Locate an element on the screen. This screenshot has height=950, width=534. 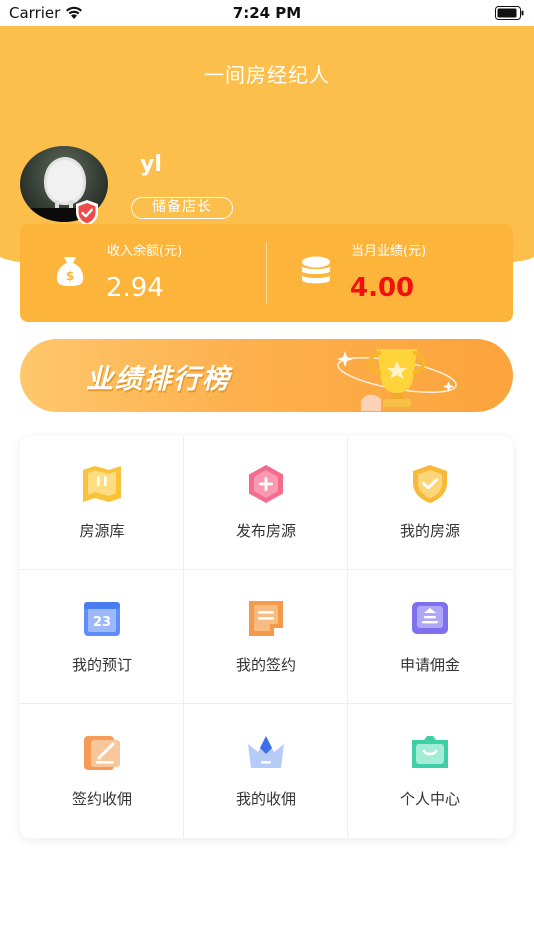
menu-item-my-listings: 我的房源 is located at coordinates (430, 503).